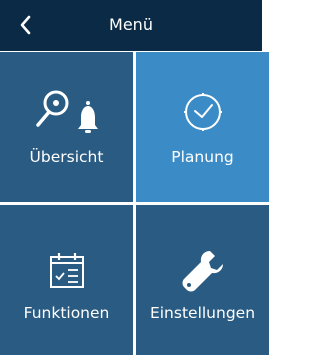 Image resolution: width=320 pixels, height=355 pixels. What do you see at coordinates (66, 112) in the screenshot?
I see `search-bell-icon` at bounding box center [66, 112].